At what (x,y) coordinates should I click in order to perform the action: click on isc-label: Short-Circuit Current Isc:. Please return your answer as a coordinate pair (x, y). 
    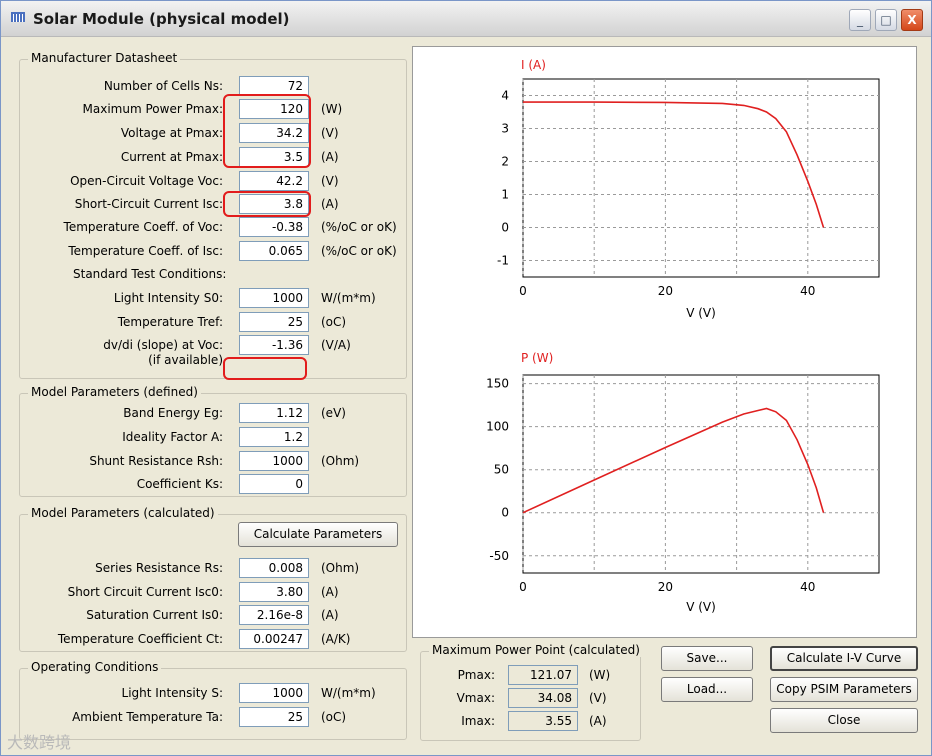
    Looking at the image, I should click on (148, 204).